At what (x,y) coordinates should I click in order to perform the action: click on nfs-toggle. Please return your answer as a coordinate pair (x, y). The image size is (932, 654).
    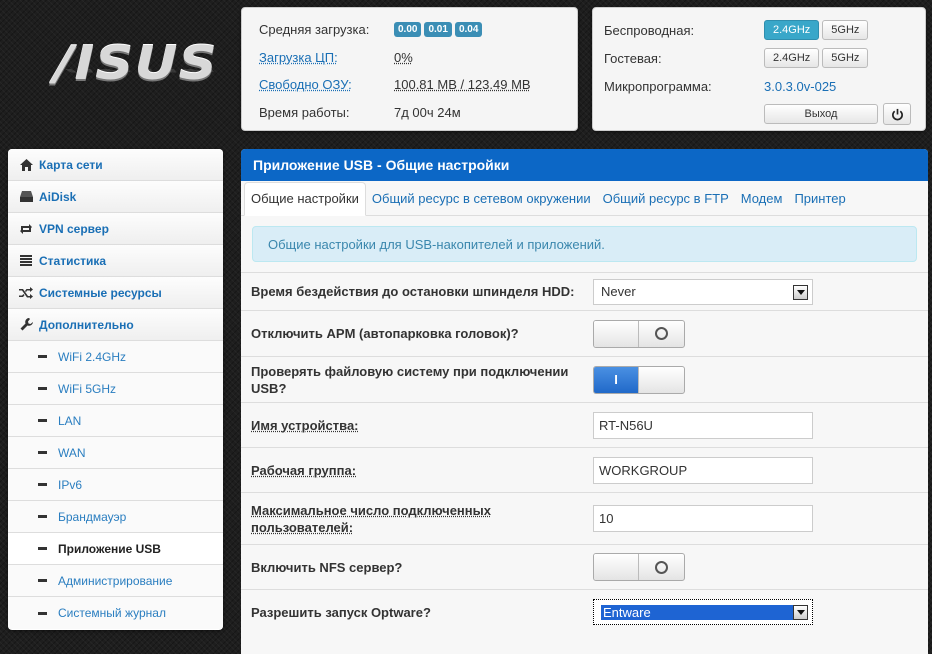
    Looking at the image, I should click on (639, 567).